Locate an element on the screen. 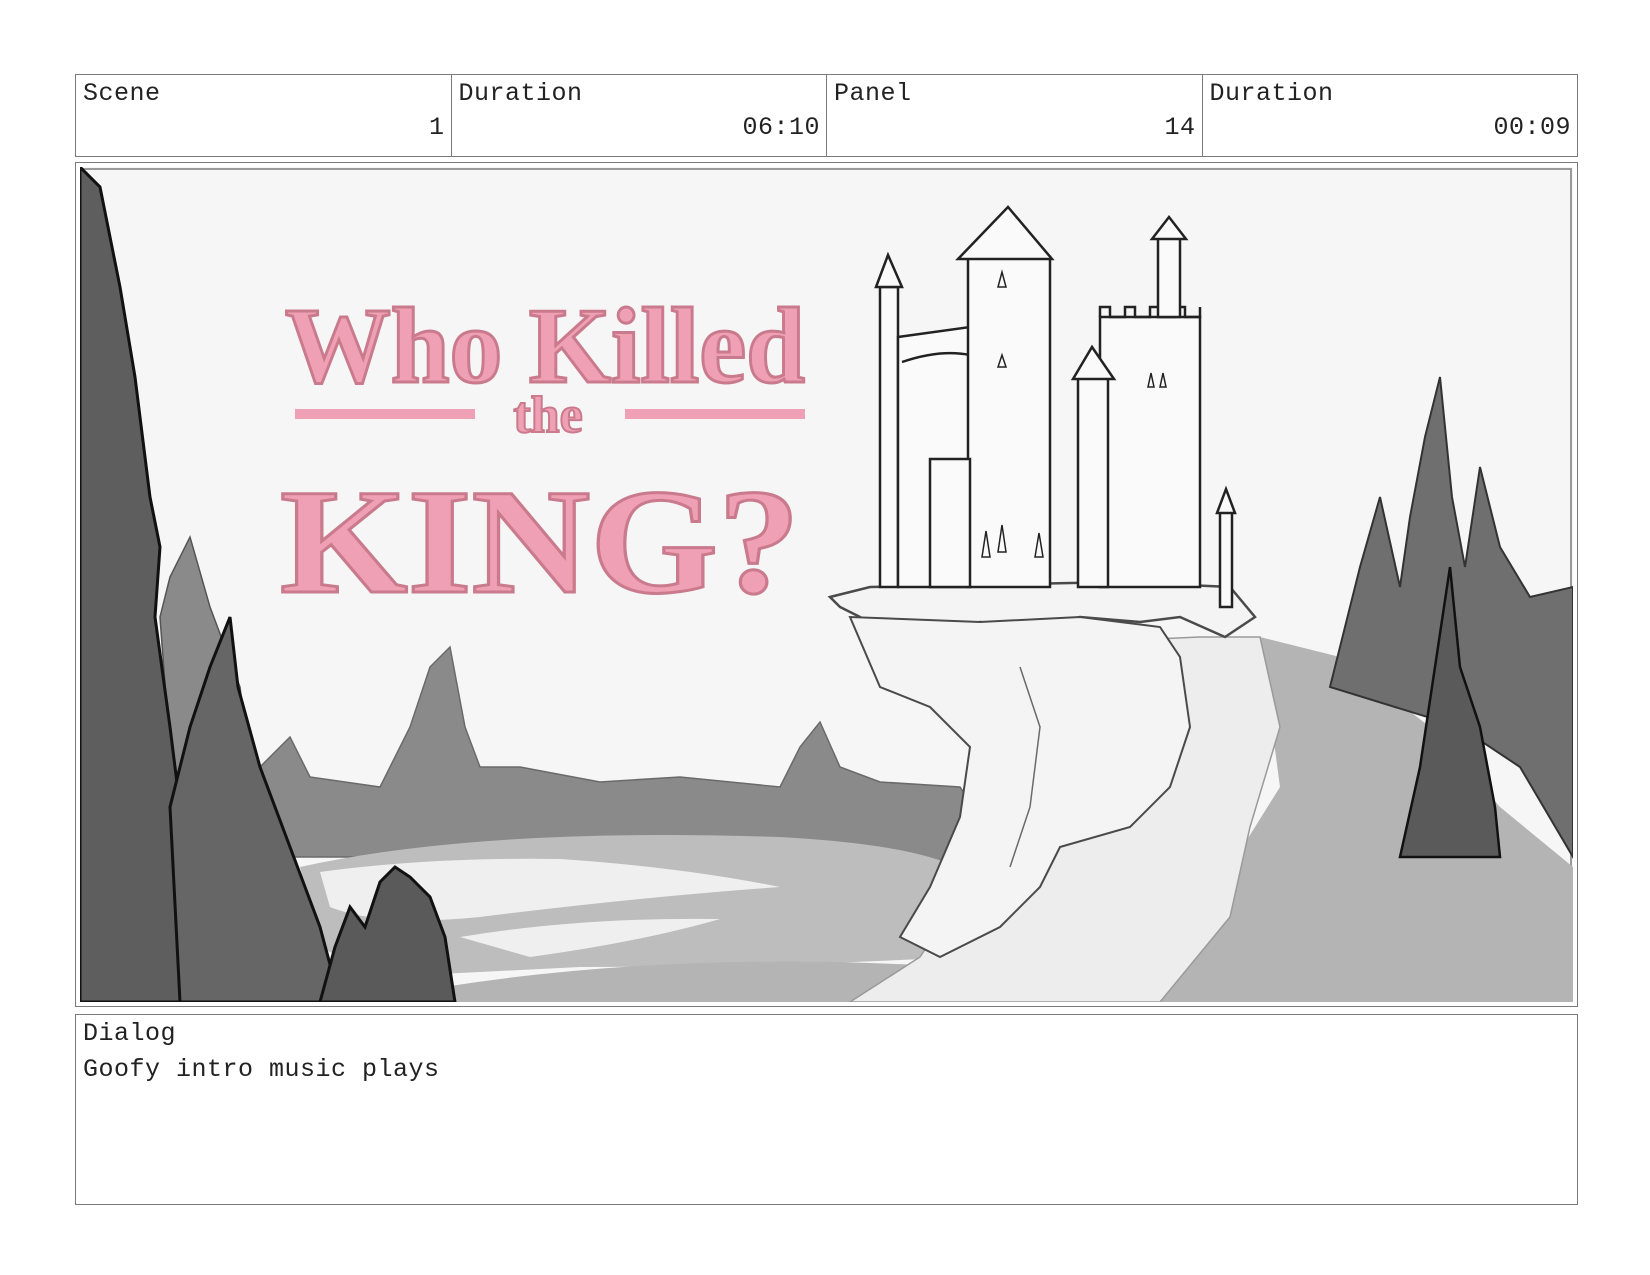  castle-pillar is located at coordinates (1226, 559).